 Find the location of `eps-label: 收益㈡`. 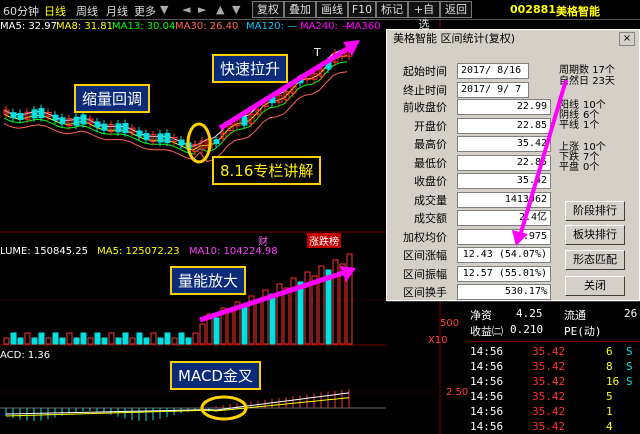

eps-label: 收益㈡ is located at coordinates (486, 331).